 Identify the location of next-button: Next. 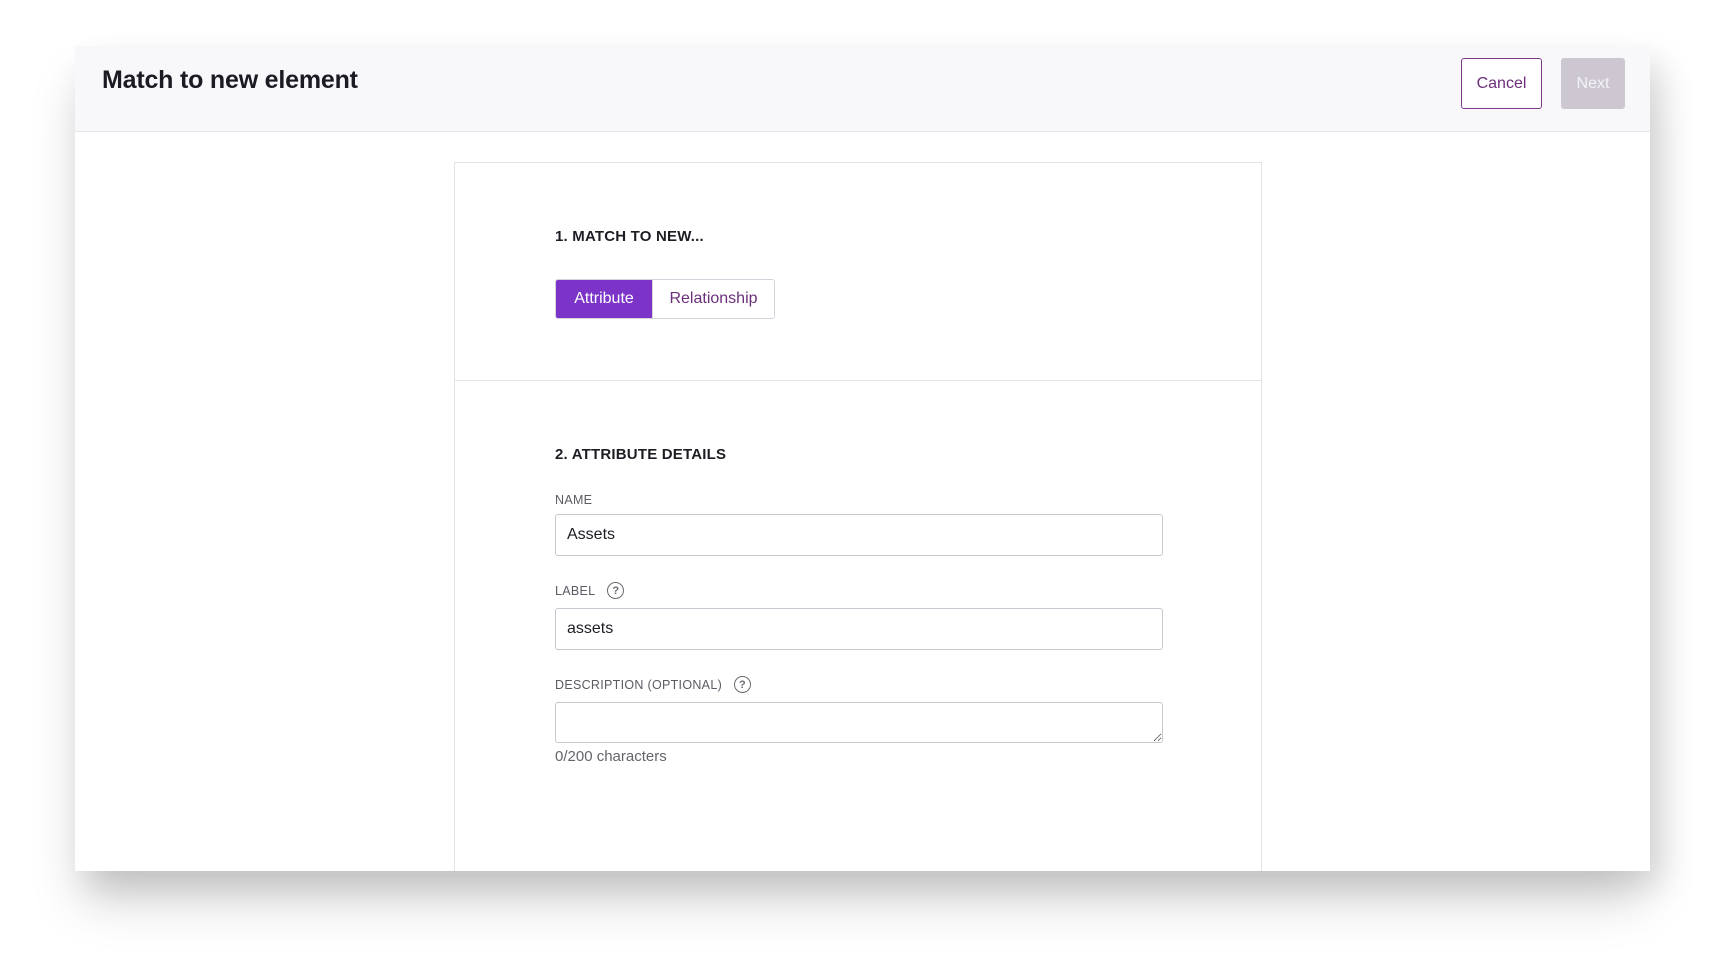
(1593, 83).